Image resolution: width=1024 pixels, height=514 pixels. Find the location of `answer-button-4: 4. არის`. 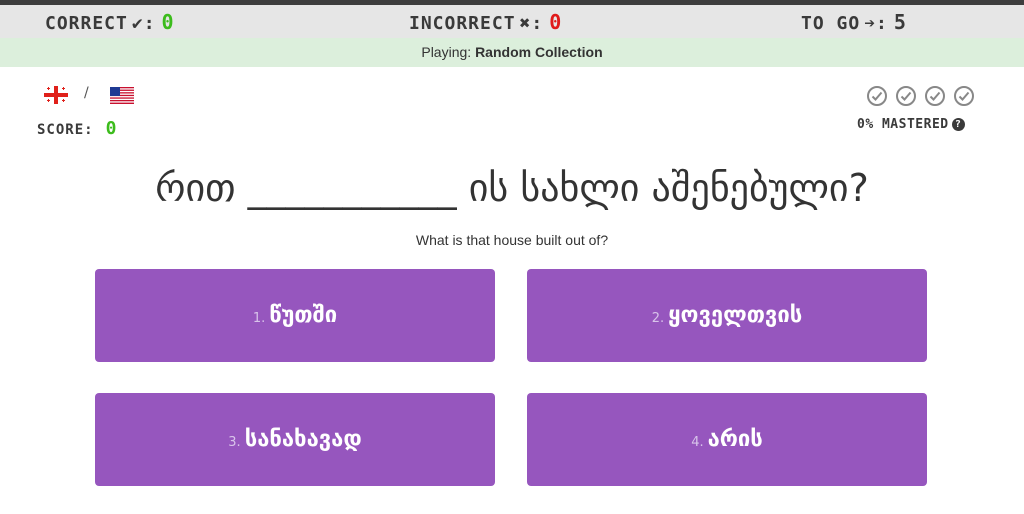

answer-button-4: 4. არის is located at coordinates (727, 439).